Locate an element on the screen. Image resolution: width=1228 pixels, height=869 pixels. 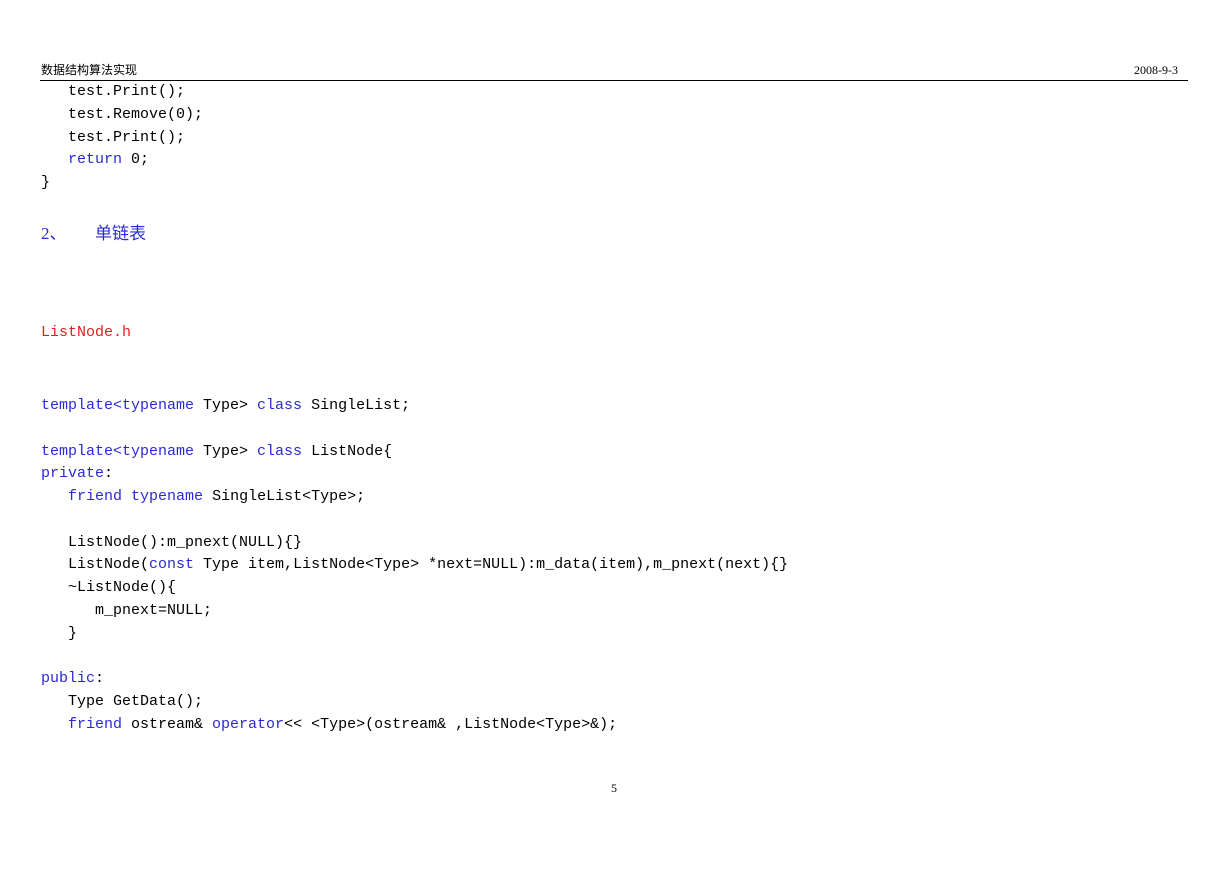
page-number: 5 is located at coordinates (614, 788).